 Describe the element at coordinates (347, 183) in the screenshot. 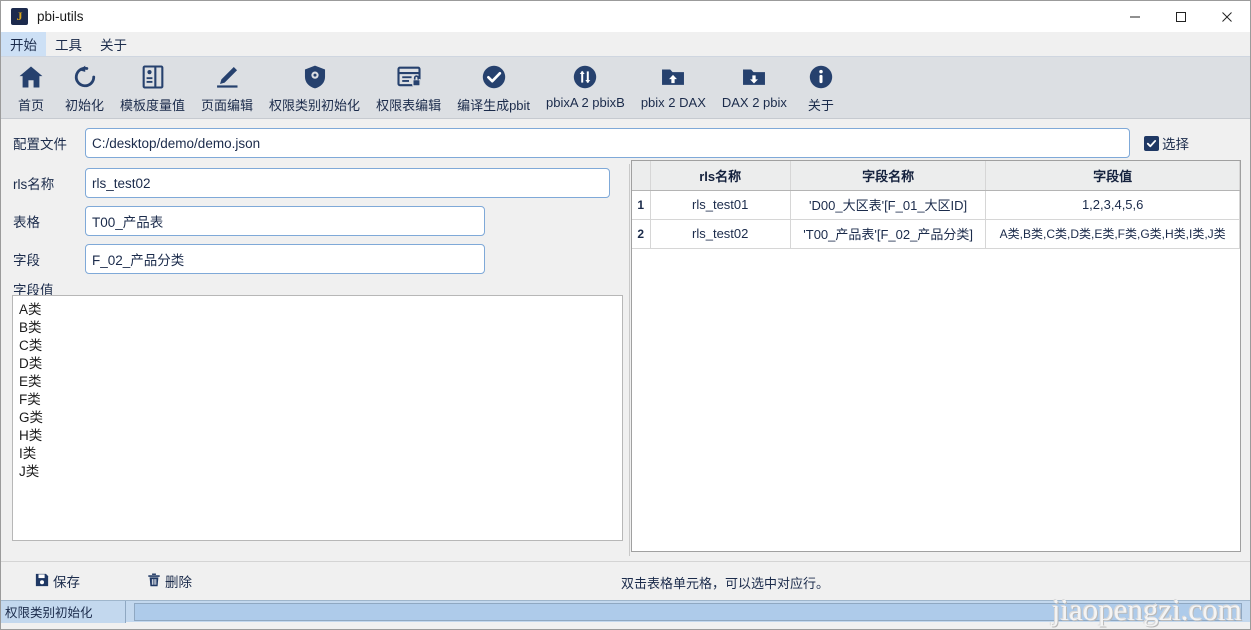

I see `rls-name-input` at that location.